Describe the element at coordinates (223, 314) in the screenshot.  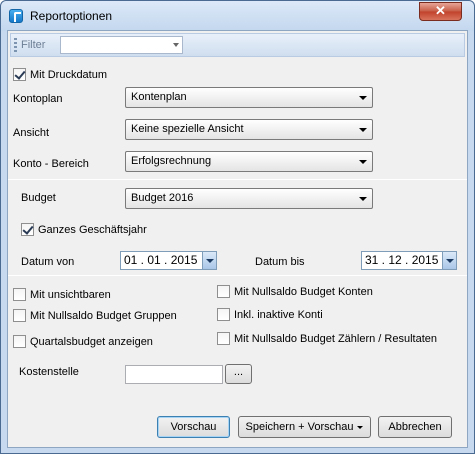
I see `inaktive-konti-checkbox` at that location.